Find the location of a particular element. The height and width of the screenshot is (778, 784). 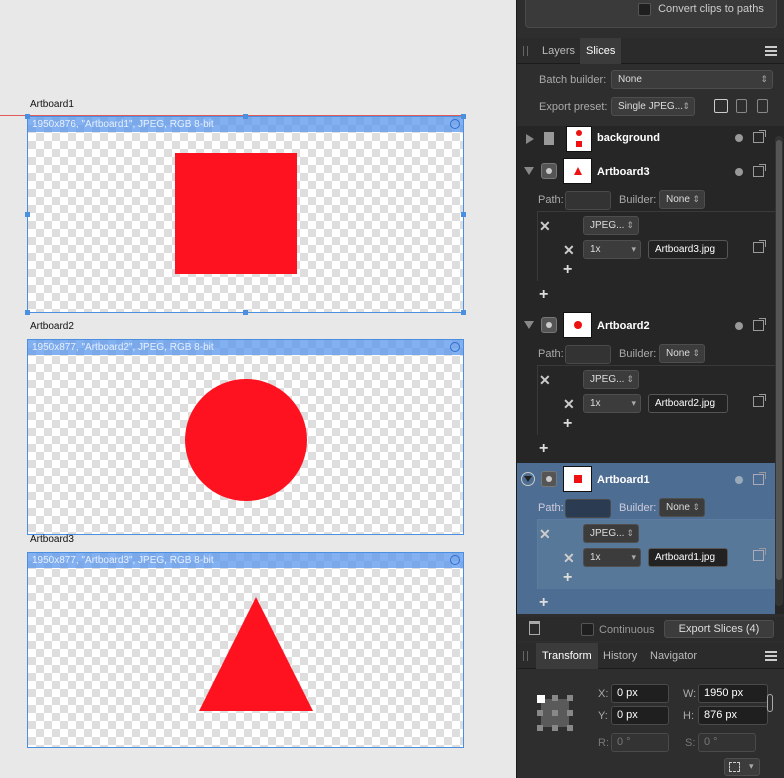

preset-copy-icon is located at coordinates (741, 106).